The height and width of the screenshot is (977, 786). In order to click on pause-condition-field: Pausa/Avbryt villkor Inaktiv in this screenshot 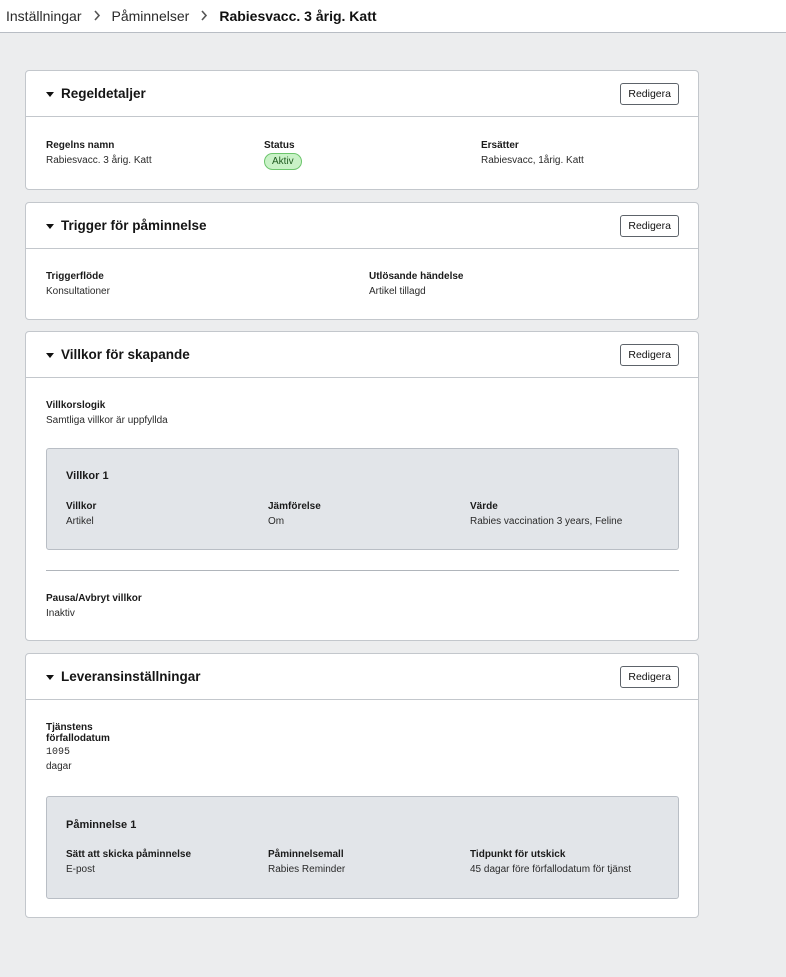, I will do `click(94, 606)`.